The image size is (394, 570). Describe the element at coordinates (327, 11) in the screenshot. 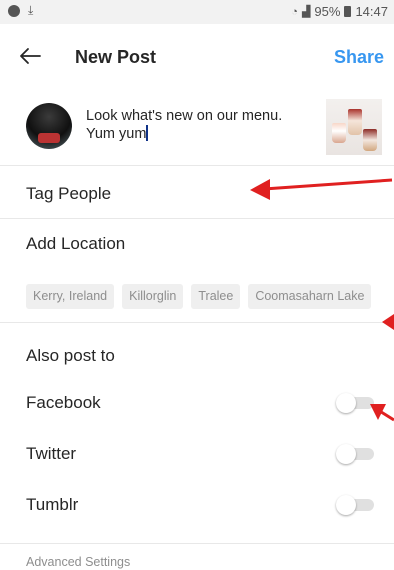

I see `battery-percent: 95%` at that location.